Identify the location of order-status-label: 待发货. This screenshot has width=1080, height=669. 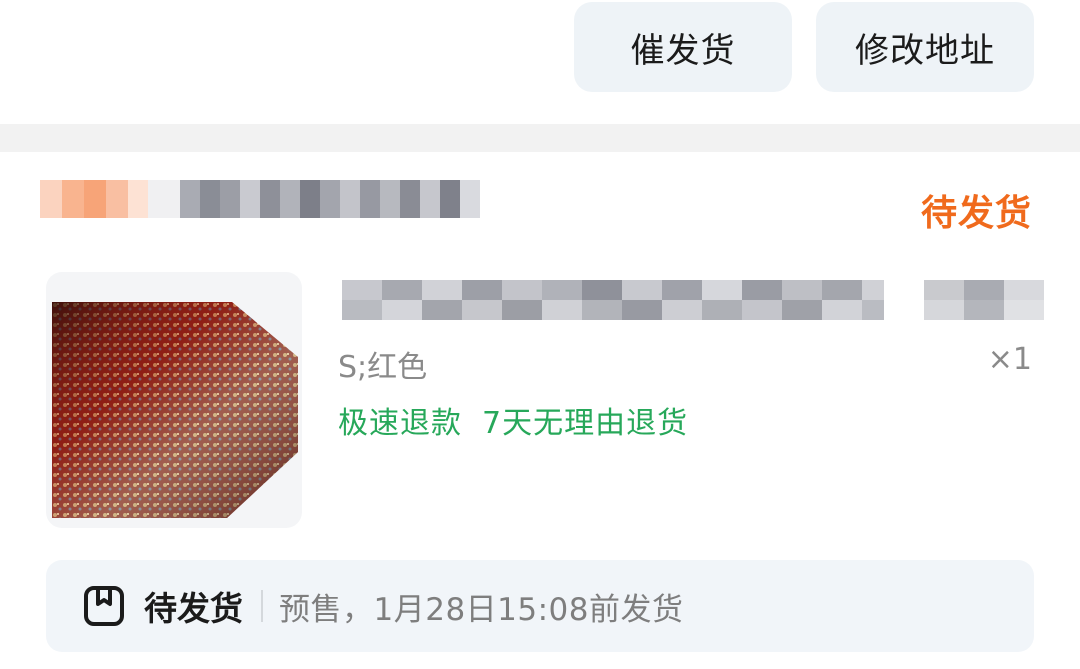
(976, 213).